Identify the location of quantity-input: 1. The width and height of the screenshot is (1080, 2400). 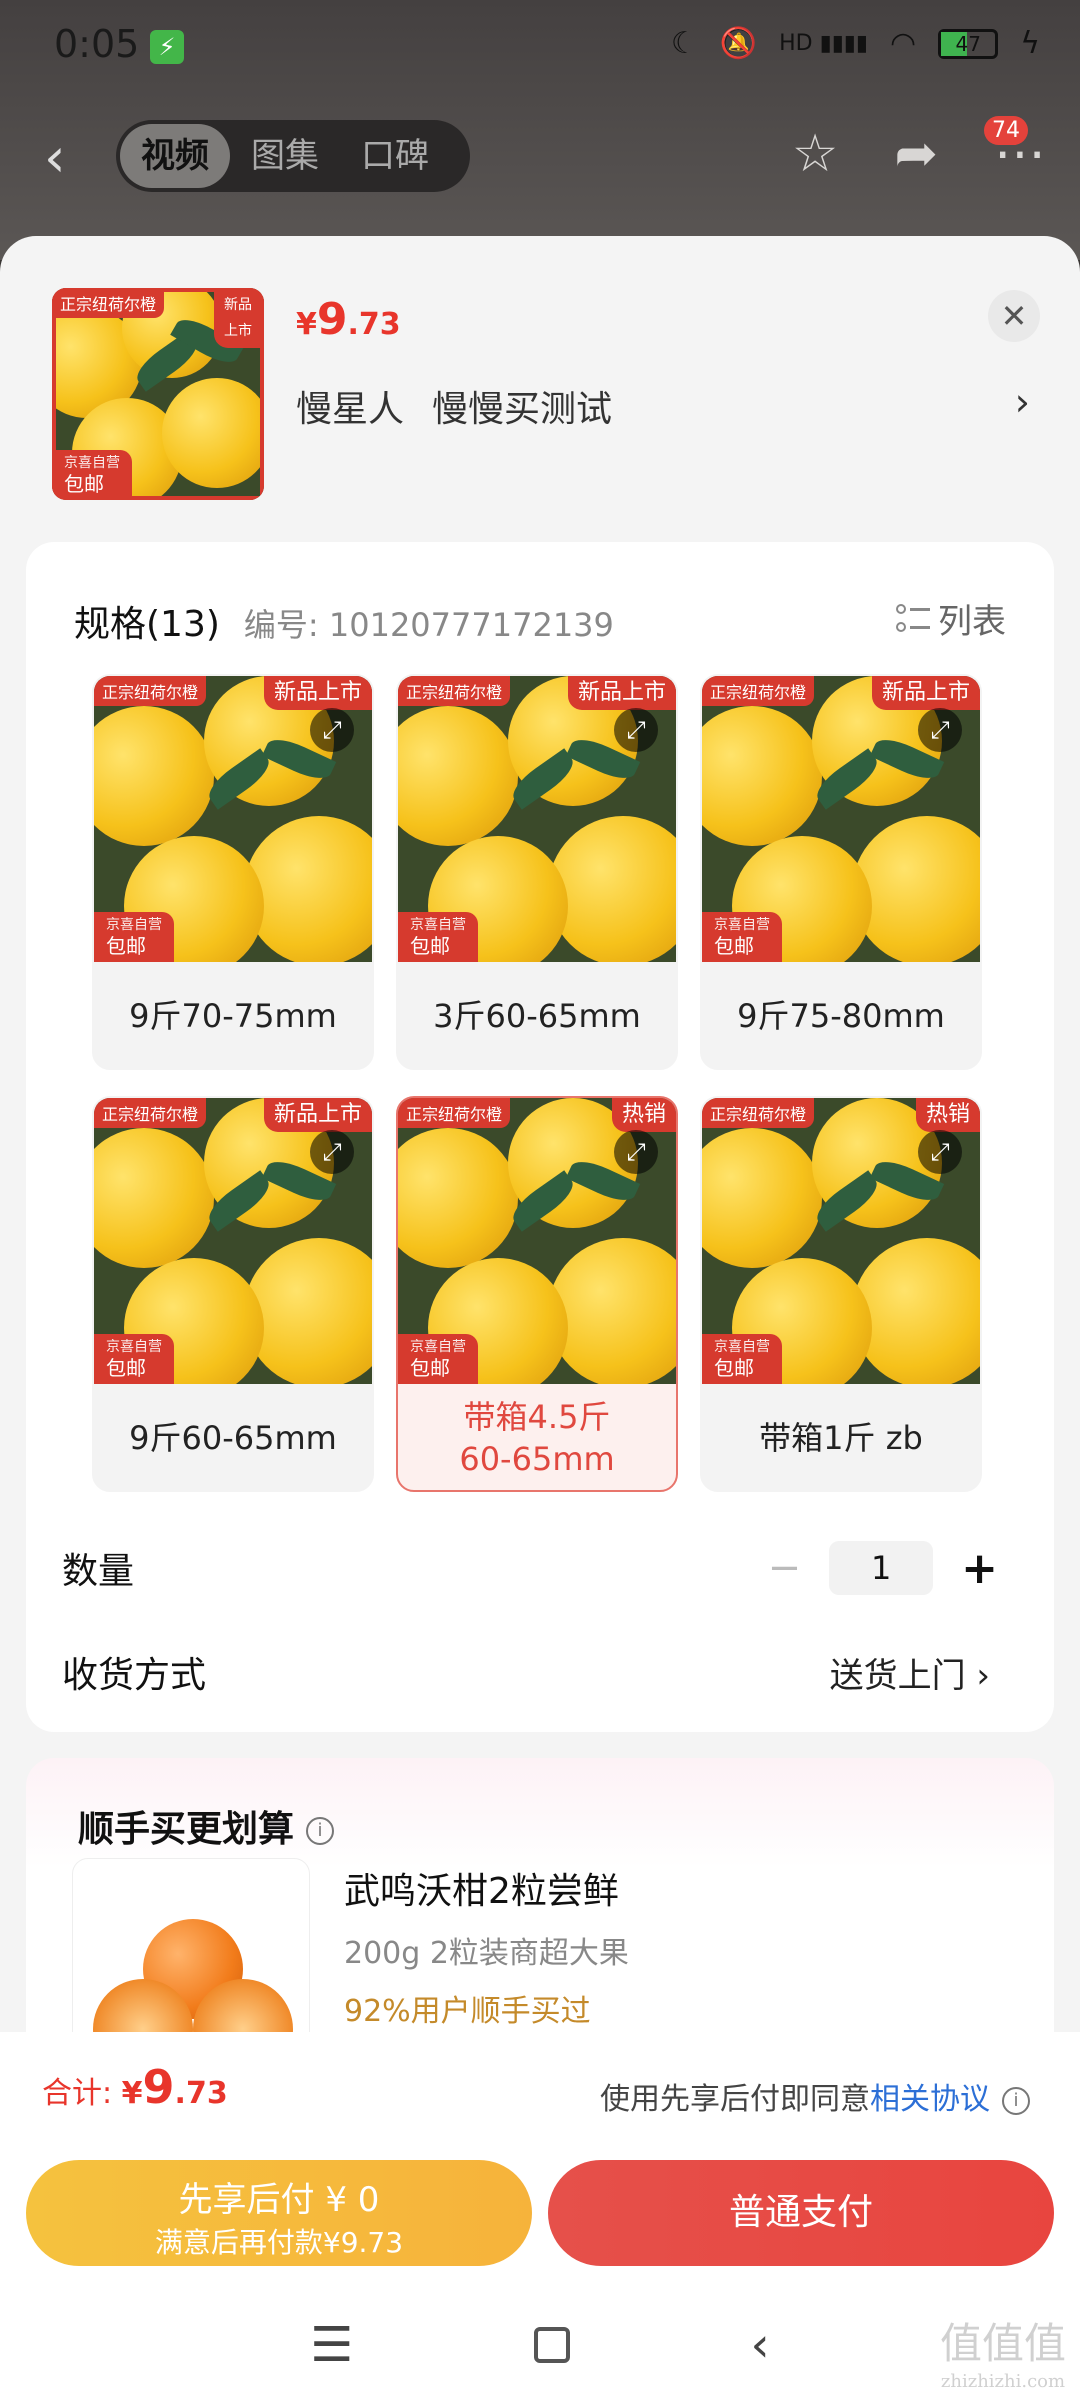
(881, 1568).